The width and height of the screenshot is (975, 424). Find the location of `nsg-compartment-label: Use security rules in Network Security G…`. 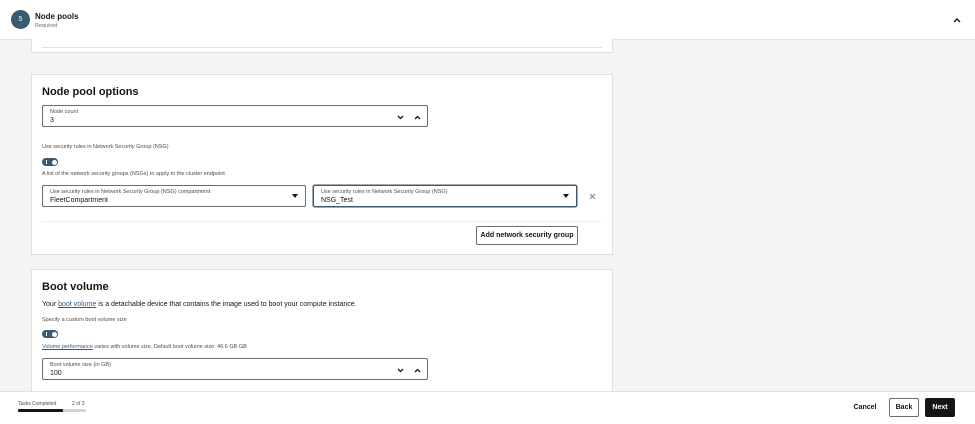

nsg-compartment-label: Use security rules in Network Security G… is located at coordinates (130, 192).